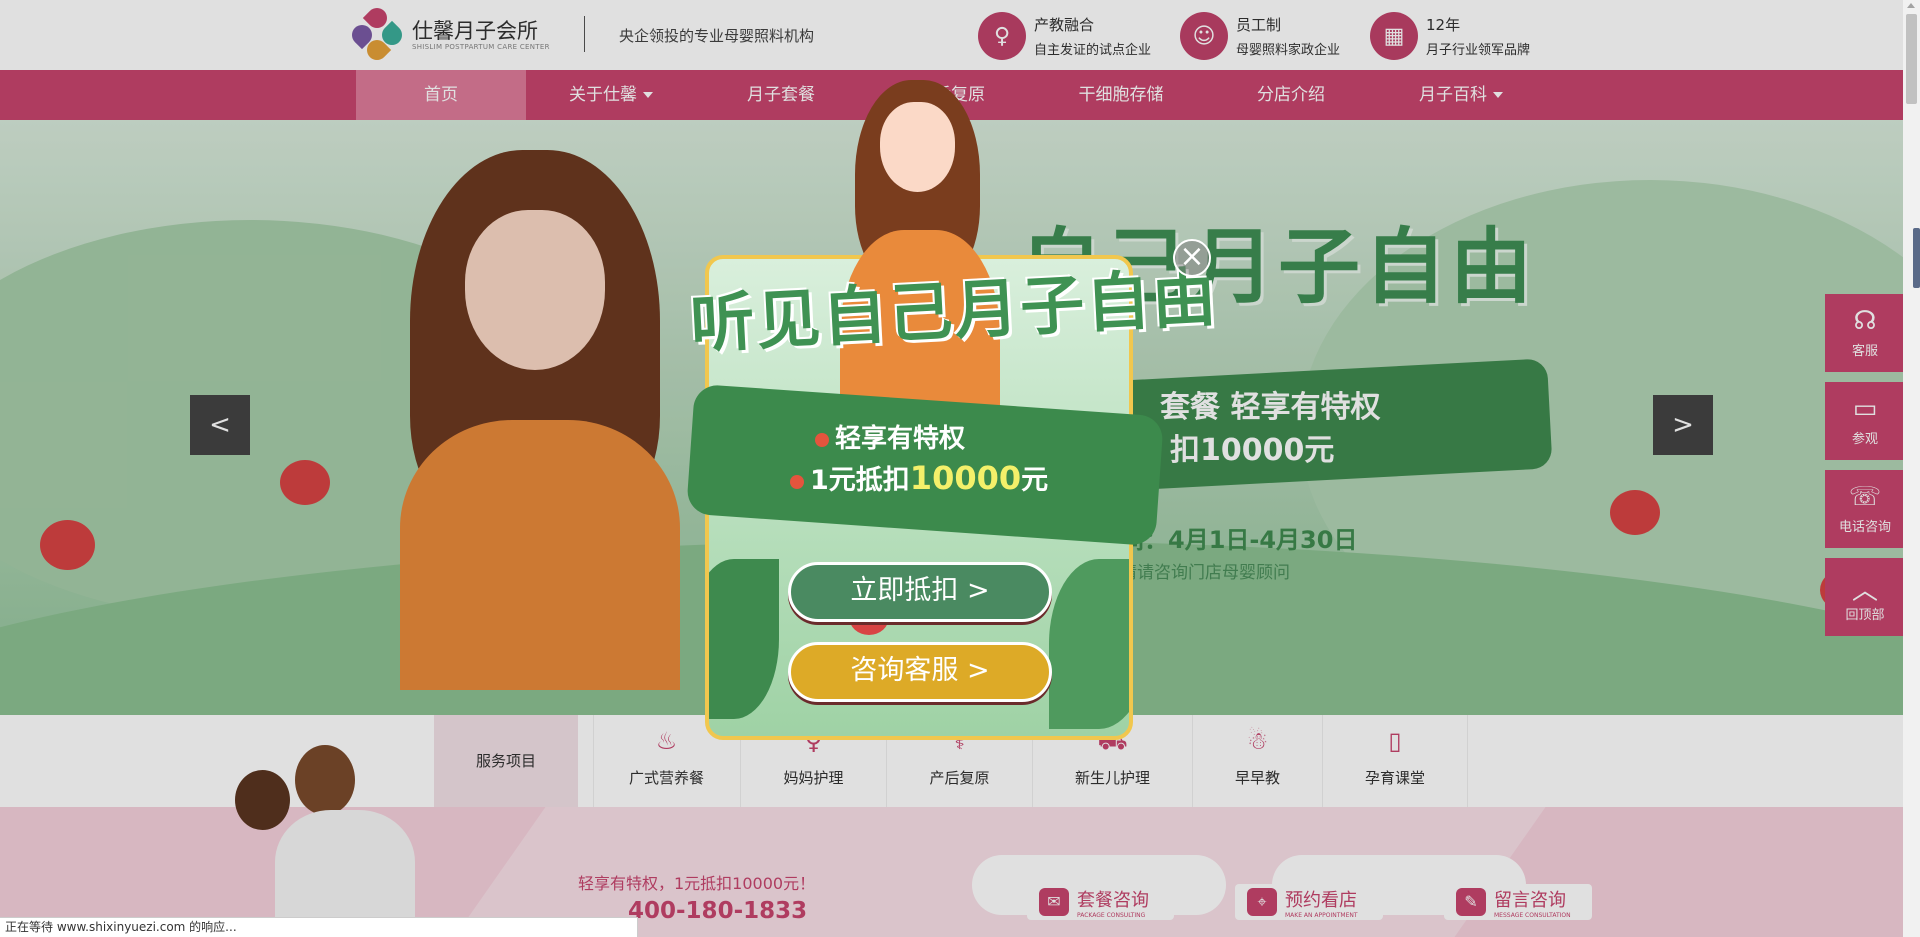  I want to click on close-icon: ×, so click(1192, 258).